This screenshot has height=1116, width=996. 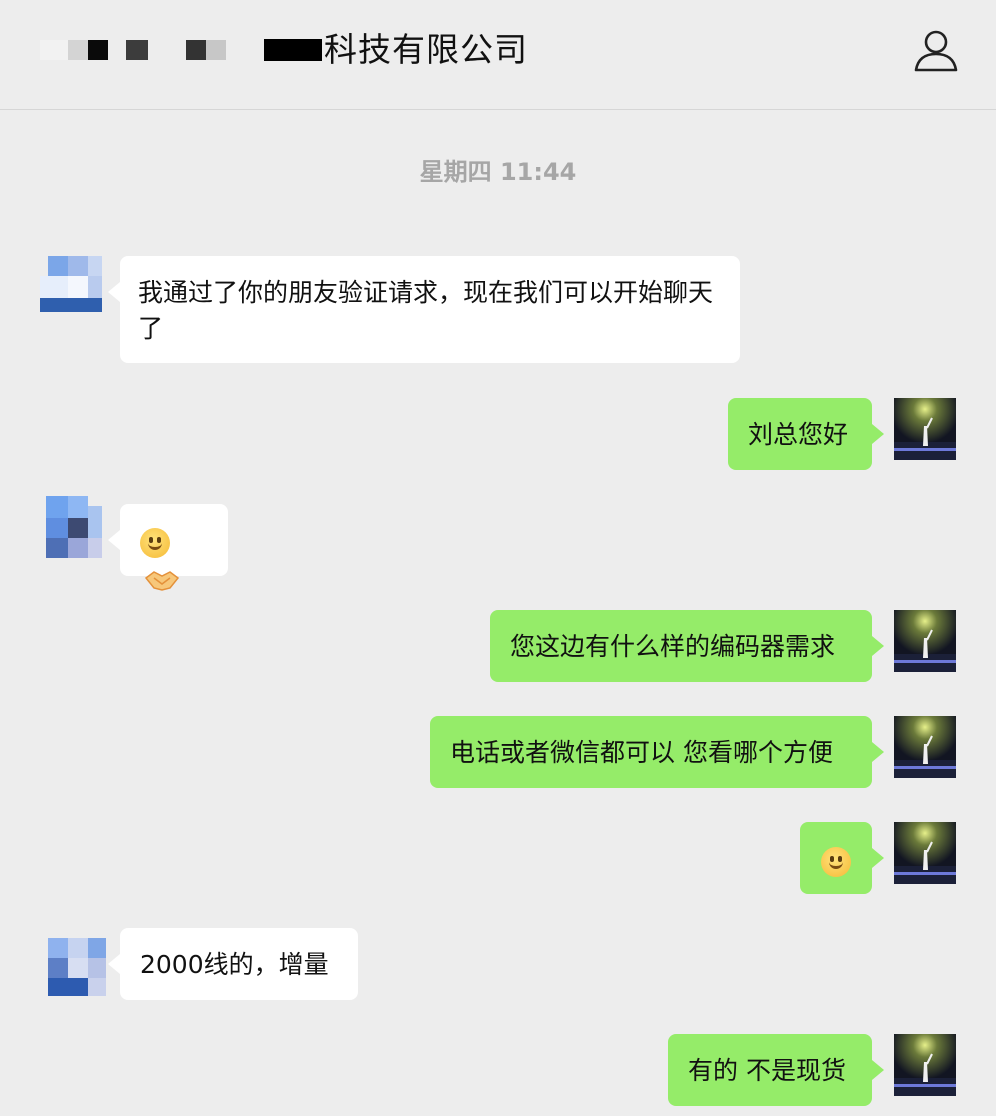 I want to click on message-bubble-incoming, so click(x=168, y=547).